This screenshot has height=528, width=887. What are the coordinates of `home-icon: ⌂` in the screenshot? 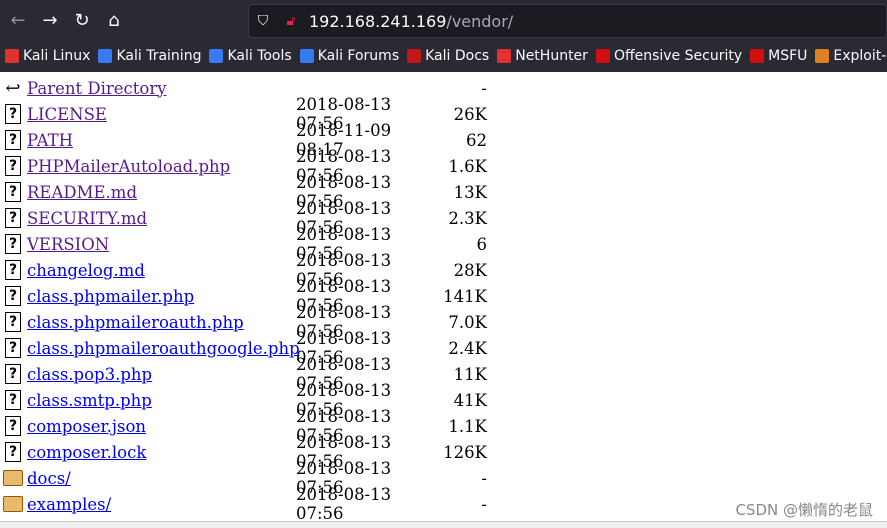 It's located at (114, 20).